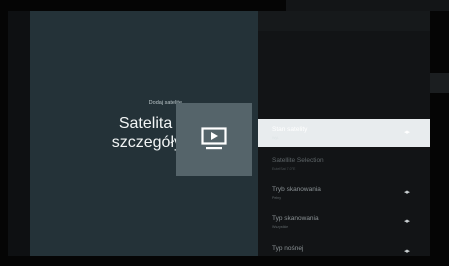  What do you see at coordinates (344, 164) in the screenshot?
I see `setting-satellite-selection: Satellite Selection EutelSat 7.0°E` at bounding box center [344, 164].